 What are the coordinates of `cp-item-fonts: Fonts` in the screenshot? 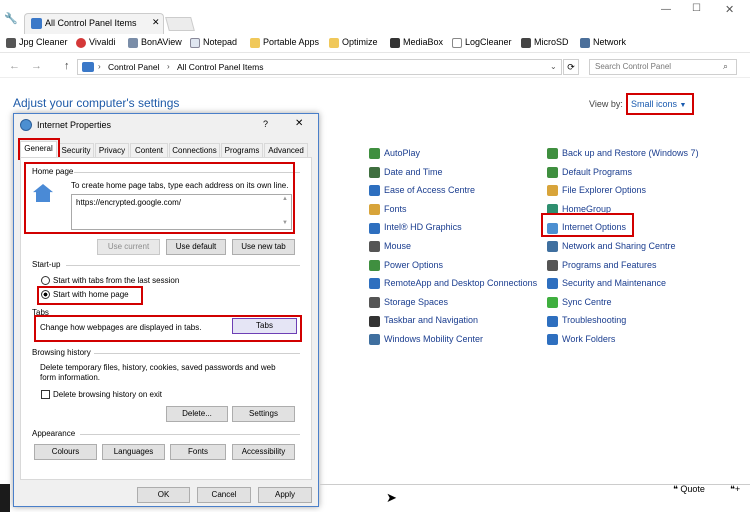 It's located at (388, 209).